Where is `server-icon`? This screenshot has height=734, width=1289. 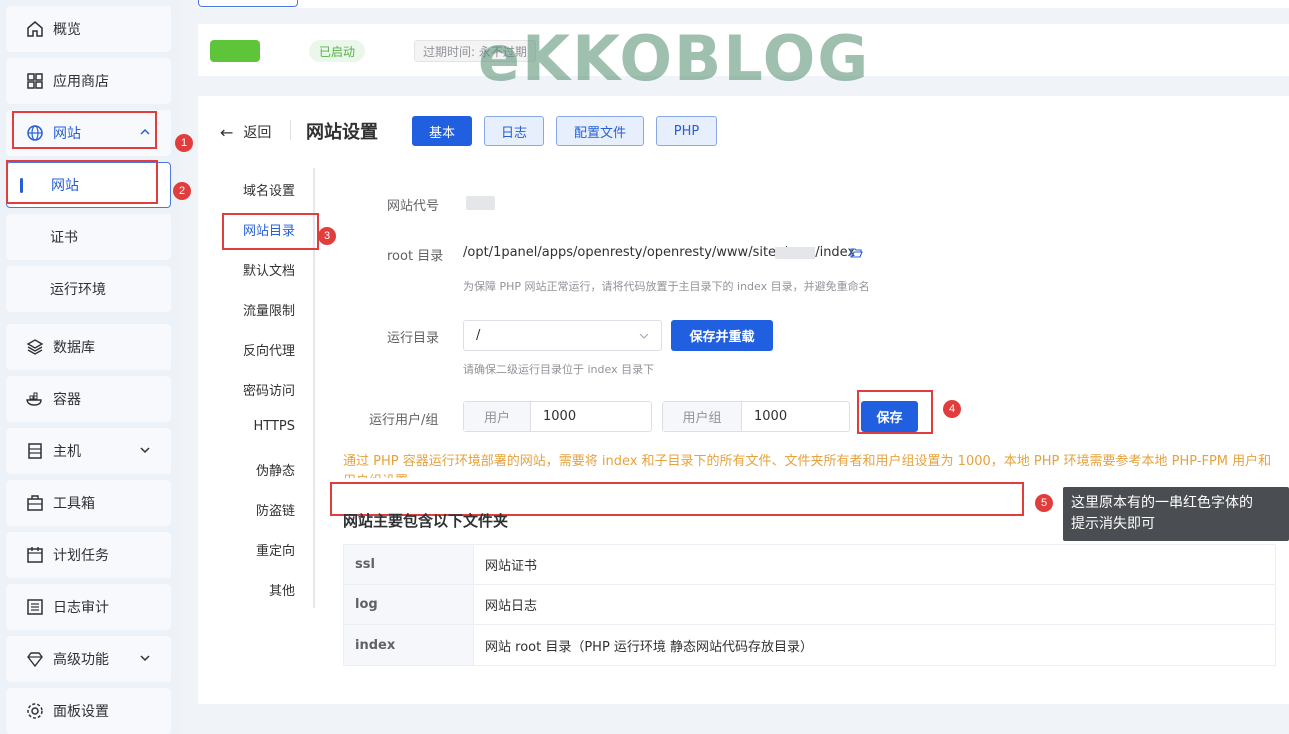
server-icon is located at coordinates (35, 451).